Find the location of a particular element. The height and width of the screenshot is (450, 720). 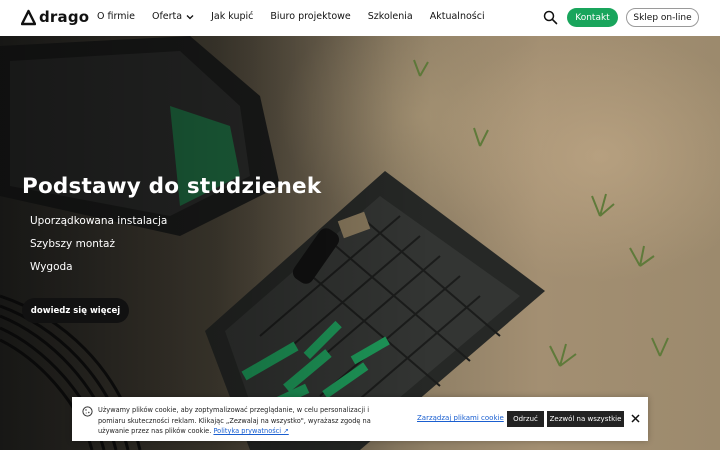

cookie-icon is located at coordinates (87, 411).